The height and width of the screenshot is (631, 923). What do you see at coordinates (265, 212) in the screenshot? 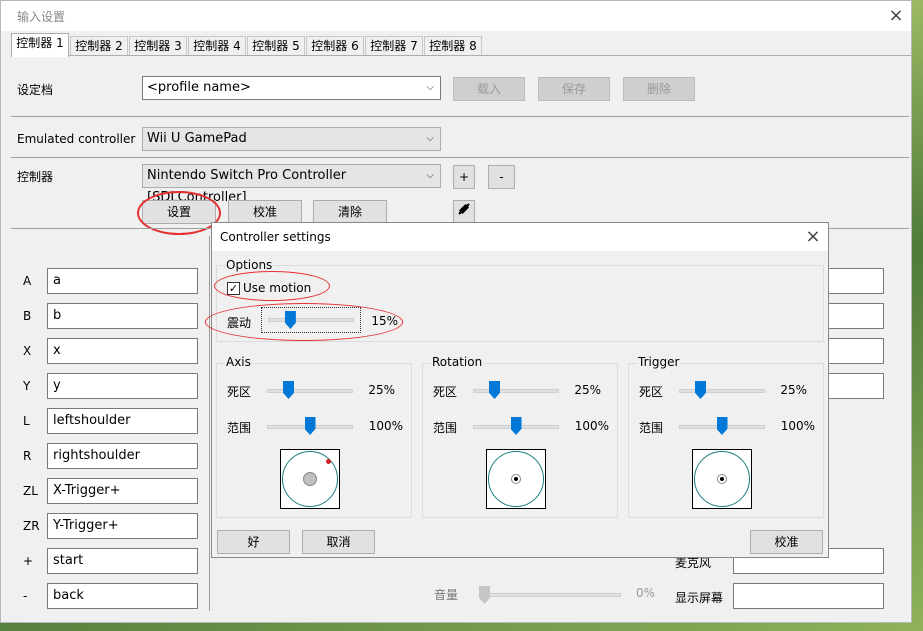
I see `calibrate-button: 校准` at bounding box center [265, 212].